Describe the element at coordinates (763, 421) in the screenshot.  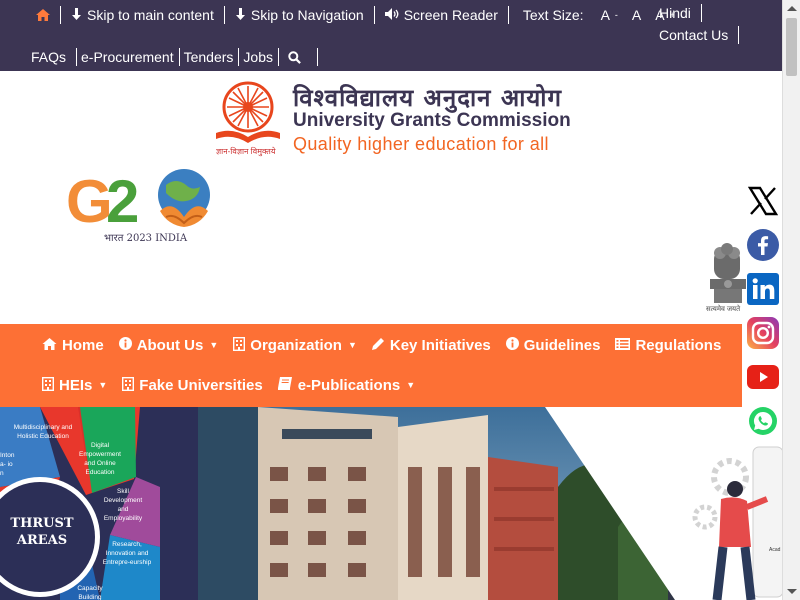
I see `whatsapp-icon` at that location.